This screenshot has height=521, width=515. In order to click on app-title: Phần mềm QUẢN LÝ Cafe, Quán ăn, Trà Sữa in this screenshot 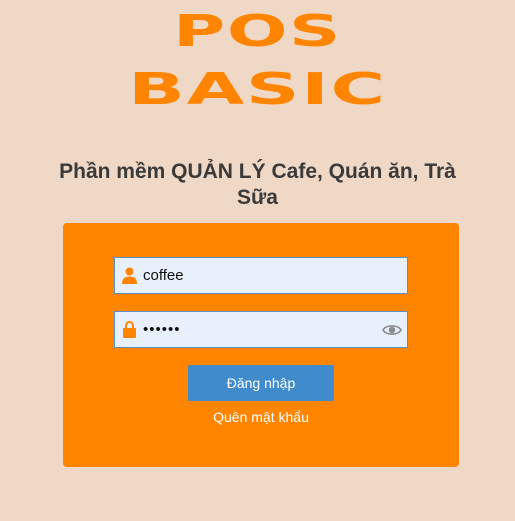, I will do `click(257, 184)`.